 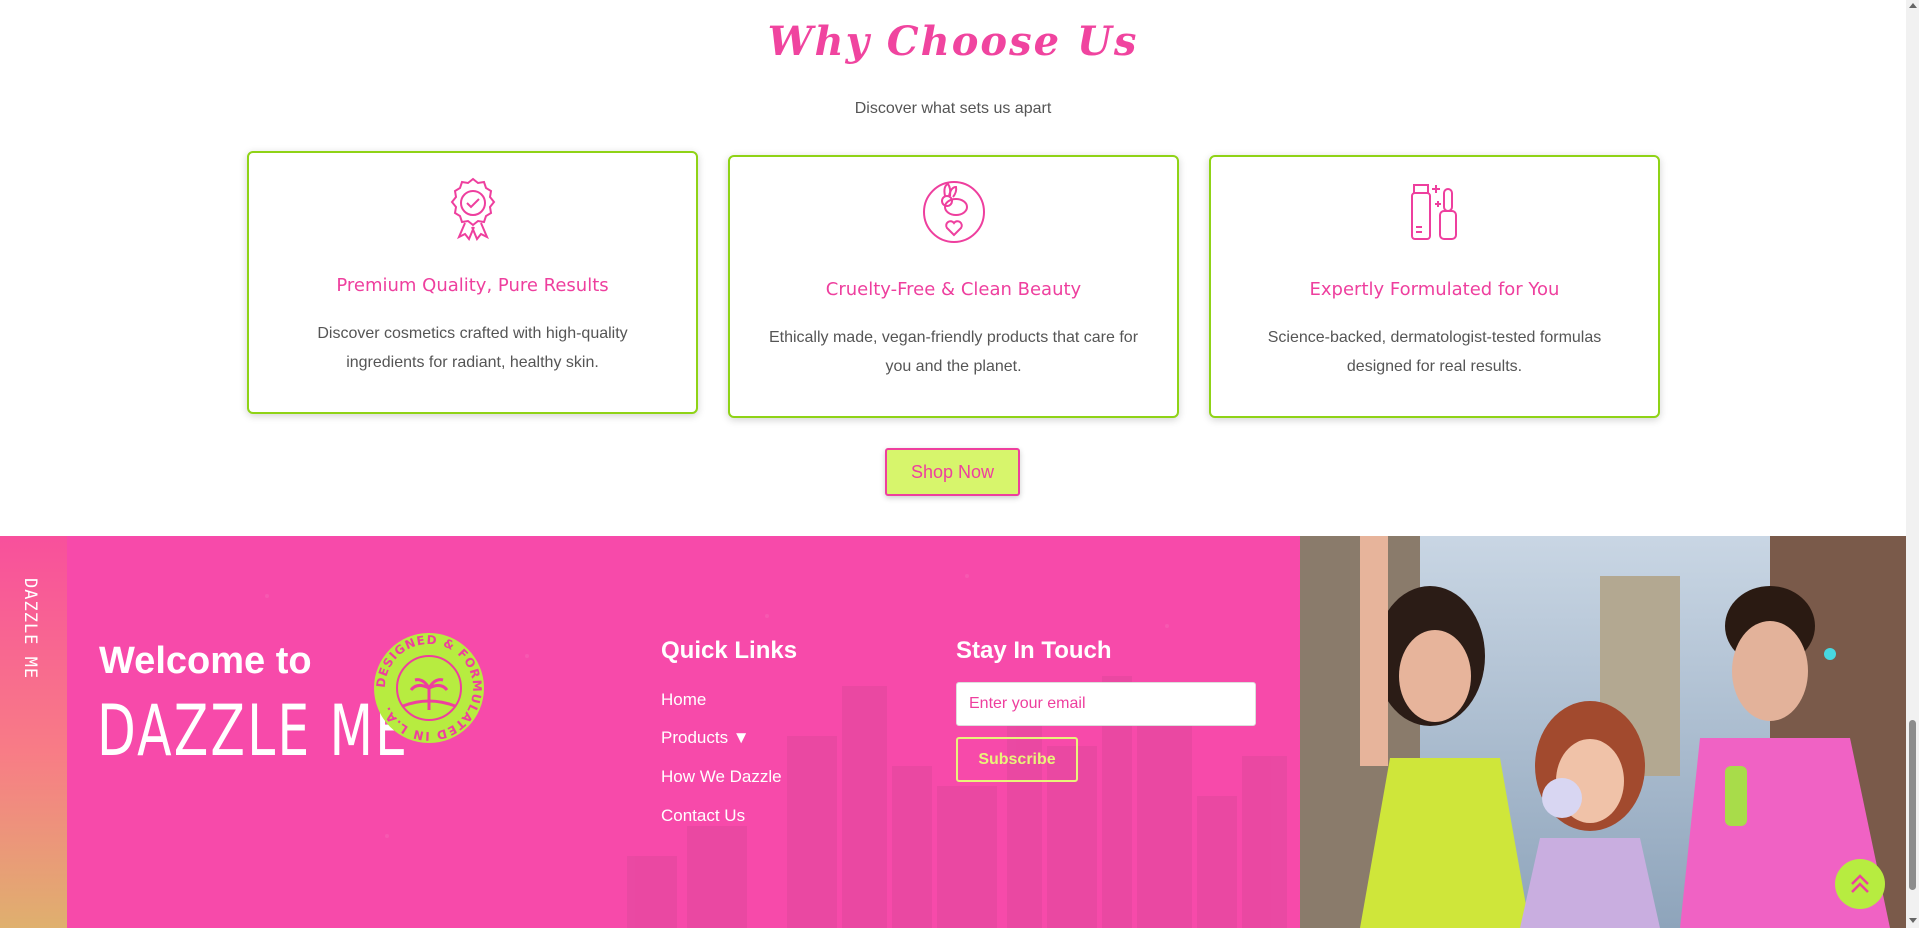 What do you see at coordinates (1017, 759) in the screenshot?
I see `subscribe-button: Subscribe` at bounding box center [1017, 759].